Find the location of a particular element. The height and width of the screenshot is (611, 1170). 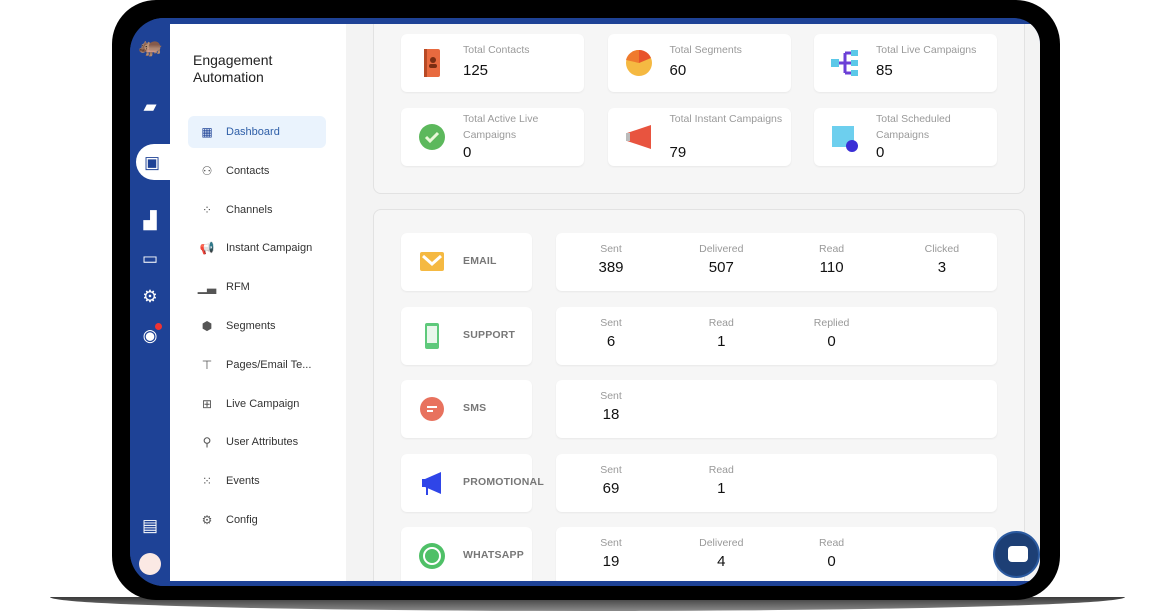

channel-card-support: SUPPORT is located at coordinates (466, 335).